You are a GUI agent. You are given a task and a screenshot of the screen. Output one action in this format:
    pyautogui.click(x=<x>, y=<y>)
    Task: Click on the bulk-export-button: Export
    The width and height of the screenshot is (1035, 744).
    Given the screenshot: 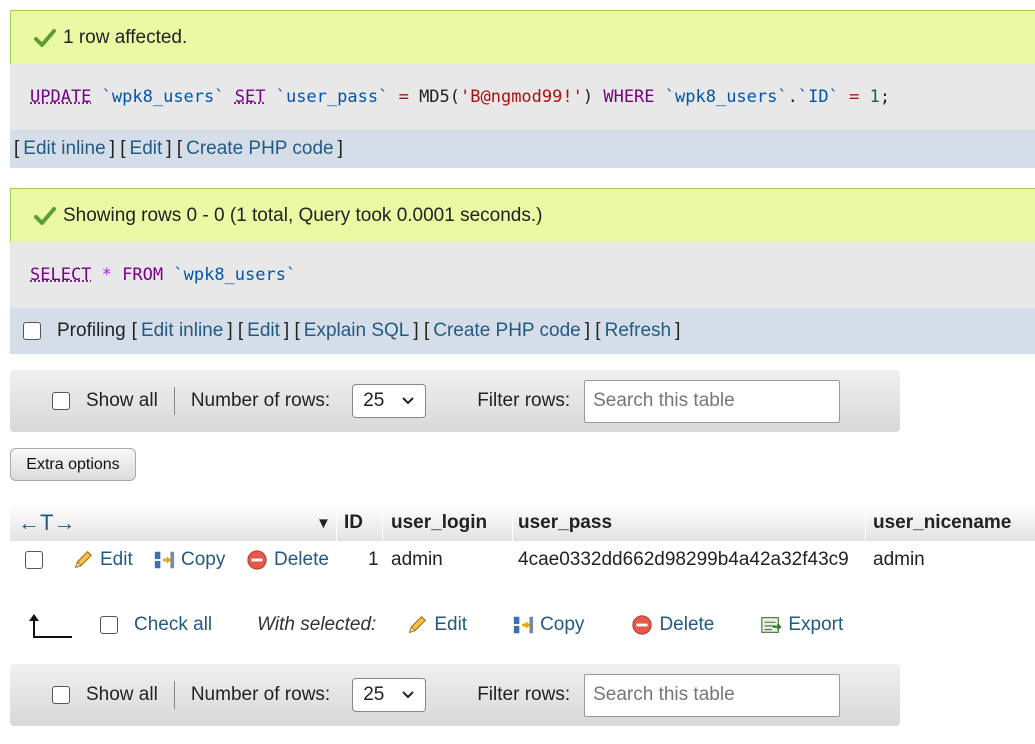 What is the action you would take?
    pyautogui.click(x=801, y=625)
    